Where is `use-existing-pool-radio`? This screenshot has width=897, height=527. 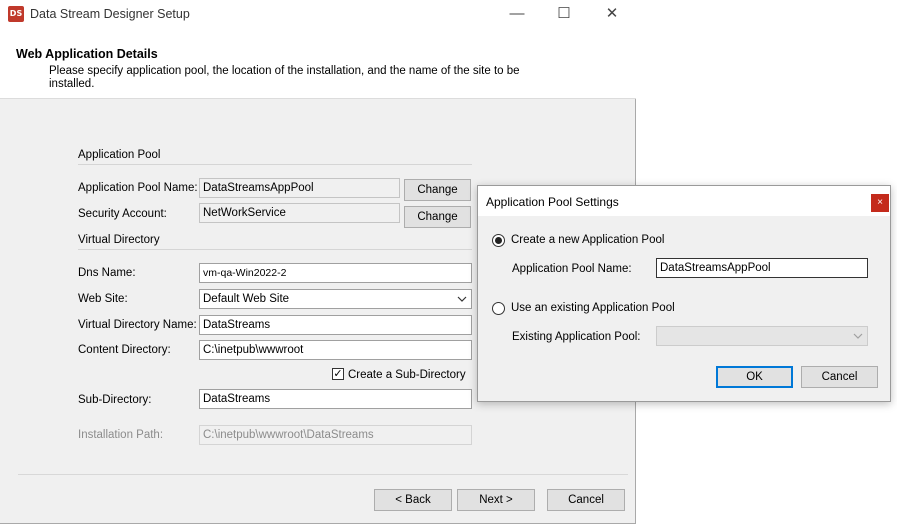
use-existing-pool-radio is located at coordinates (498, 308).